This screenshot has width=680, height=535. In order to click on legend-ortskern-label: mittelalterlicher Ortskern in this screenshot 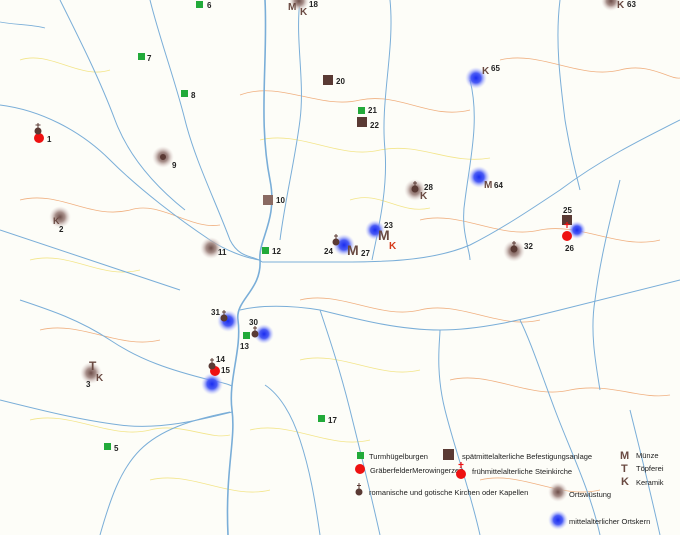, I will do `click(609, 521)`.